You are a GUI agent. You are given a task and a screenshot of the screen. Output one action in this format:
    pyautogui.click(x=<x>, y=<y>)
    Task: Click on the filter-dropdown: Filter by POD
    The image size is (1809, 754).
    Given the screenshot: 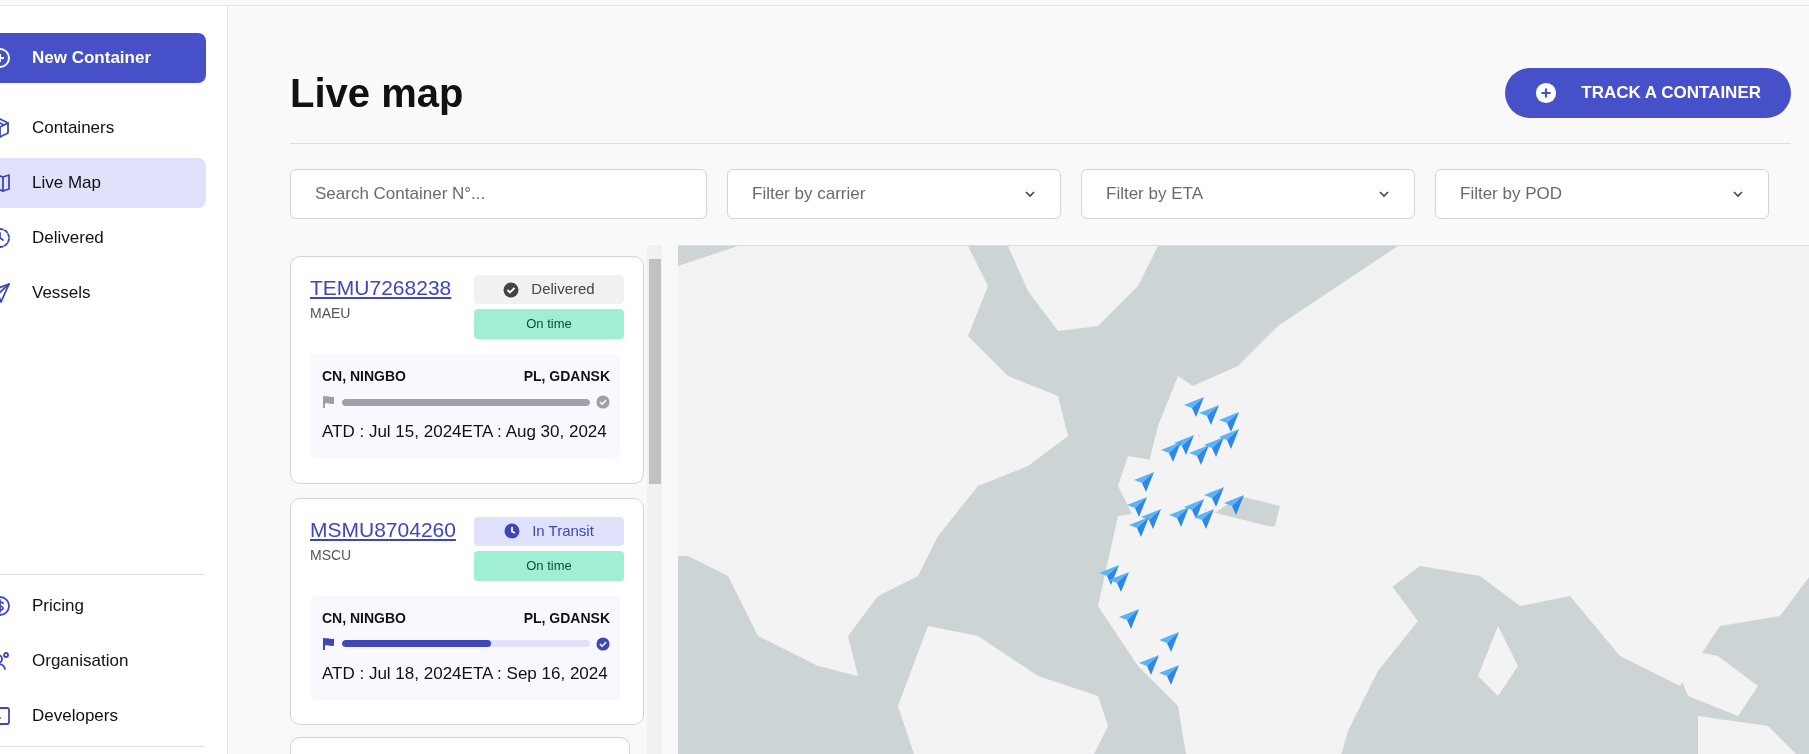 What is the action you would take?
    pyautogui.click(x=1602, y=194)
    